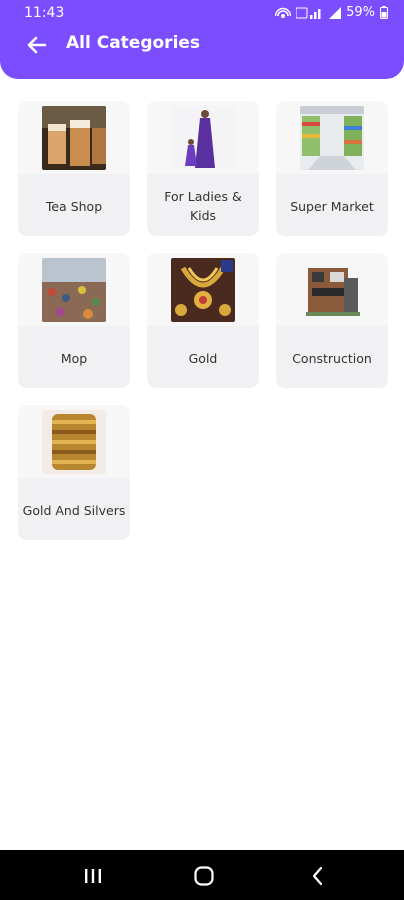 The height and width of the screenshot is (900, 404). What do you see at coordinates (44, 13) in the screenshot?
I see `status-time: 11:43` at bounding box center [44, 13].